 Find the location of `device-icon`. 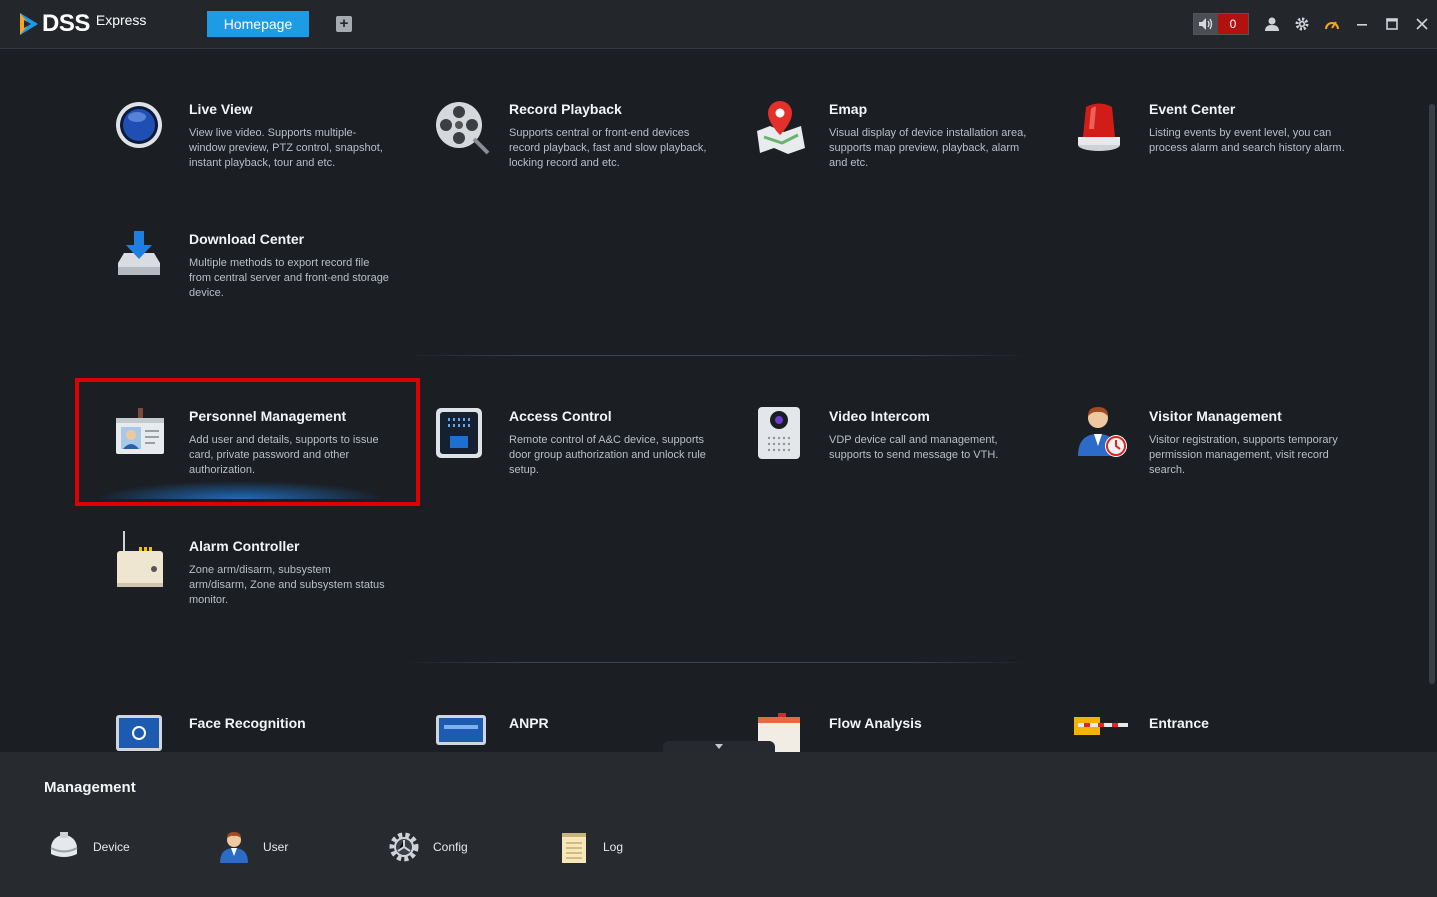

device-icon is located at coordinates (64, 844).